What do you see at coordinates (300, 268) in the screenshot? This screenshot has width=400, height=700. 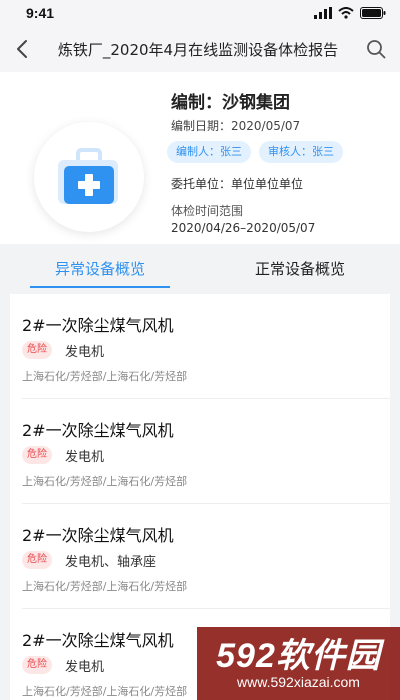 I see `tab-normal-devices: 正常设备概览` at bounding box center [300, 268].